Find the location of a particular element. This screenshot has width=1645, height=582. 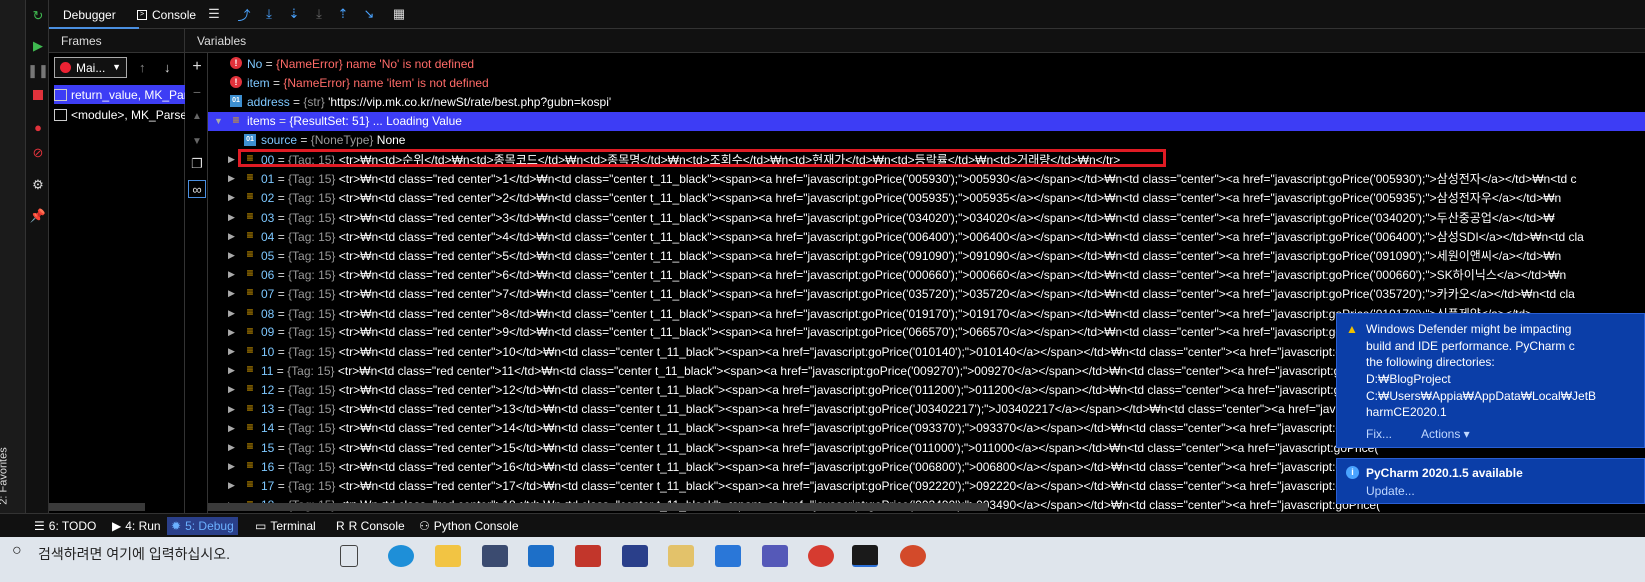

menu-lines-icon: ☰ is located at coordinates (214, 14).